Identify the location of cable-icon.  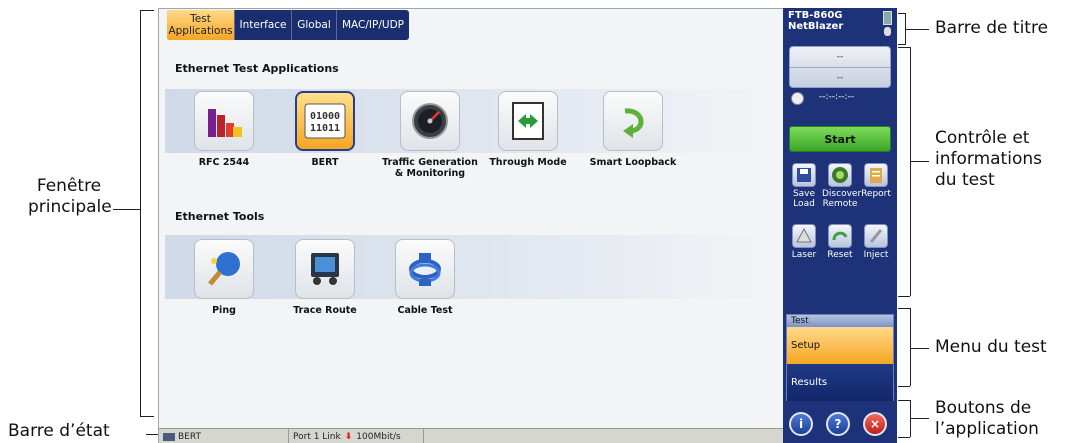
(425, 269).